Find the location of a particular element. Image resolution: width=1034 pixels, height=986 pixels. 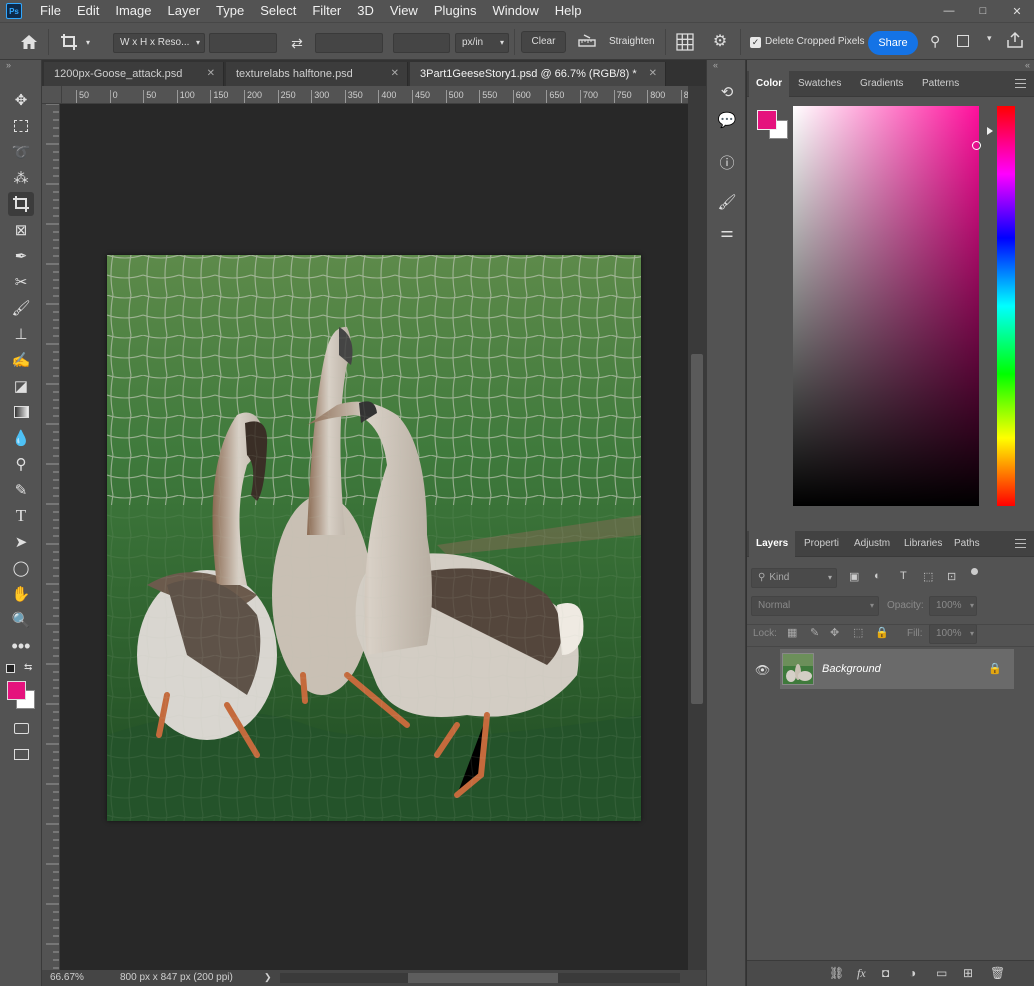

tab-adjustments: Adjustm is located at coordinates (873, 544).